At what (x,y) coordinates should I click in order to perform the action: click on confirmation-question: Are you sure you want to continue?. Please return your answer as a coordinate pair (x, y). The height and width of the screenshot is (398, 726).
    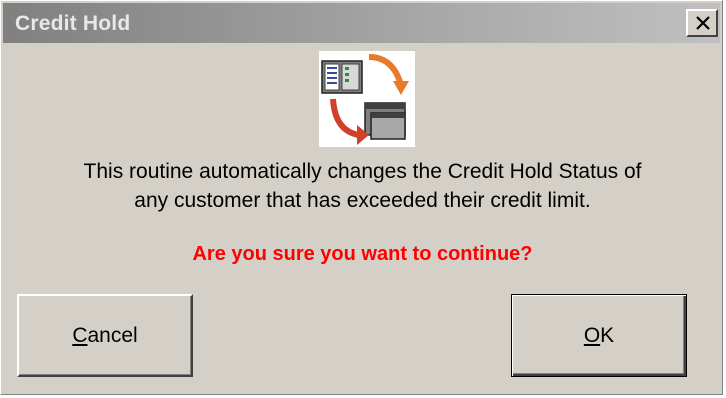
    Looking at the image, I should click on (362, 254).